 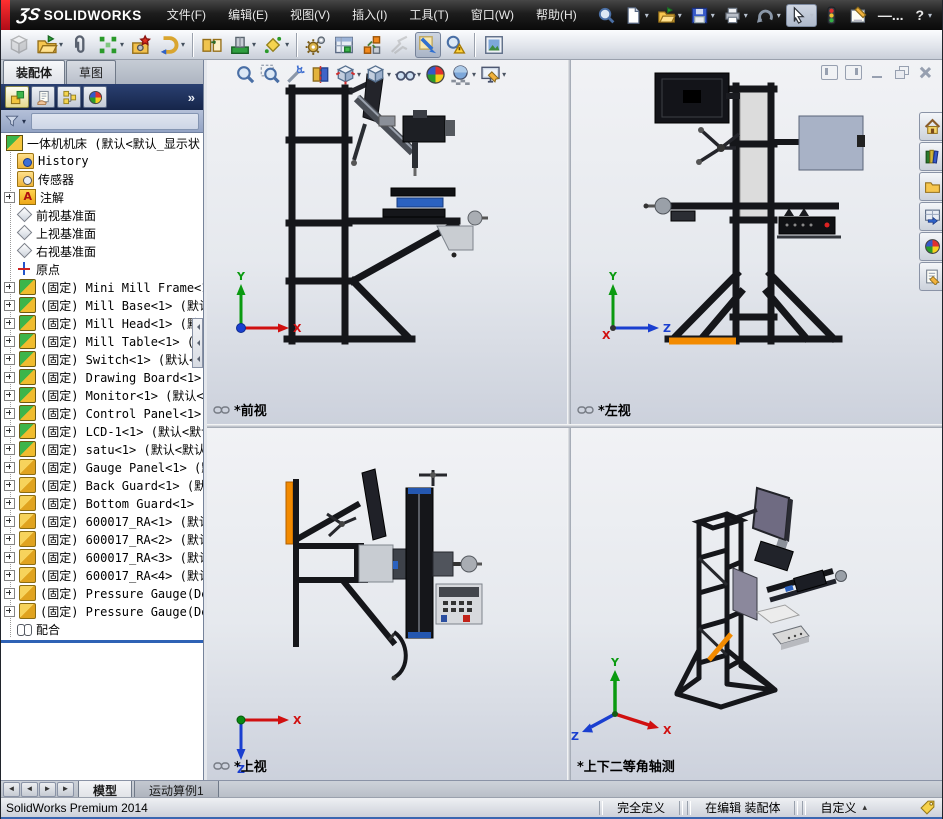 What do you see at coordinates (49, 45) in the screenshot?
I see `insert-components-button: ▾` at bounding box center [49, 45].